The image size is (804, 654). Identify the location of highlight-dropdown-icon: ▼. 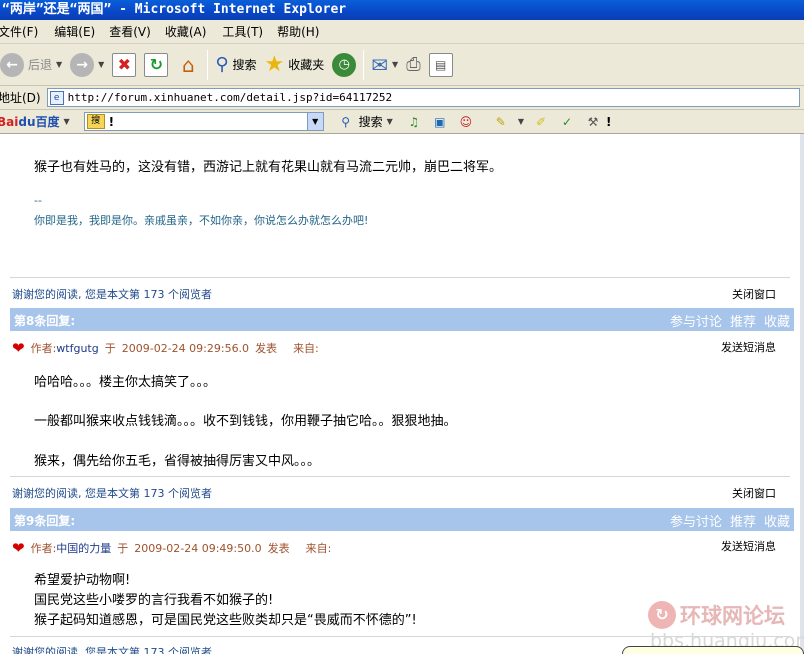
(521, 121).